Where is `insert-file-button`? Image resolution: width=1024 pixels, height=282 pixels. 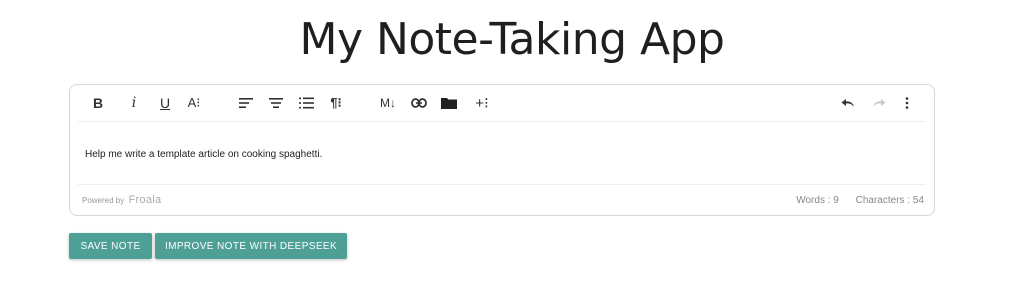 insert-file-button is located at coordinates (449, 103).